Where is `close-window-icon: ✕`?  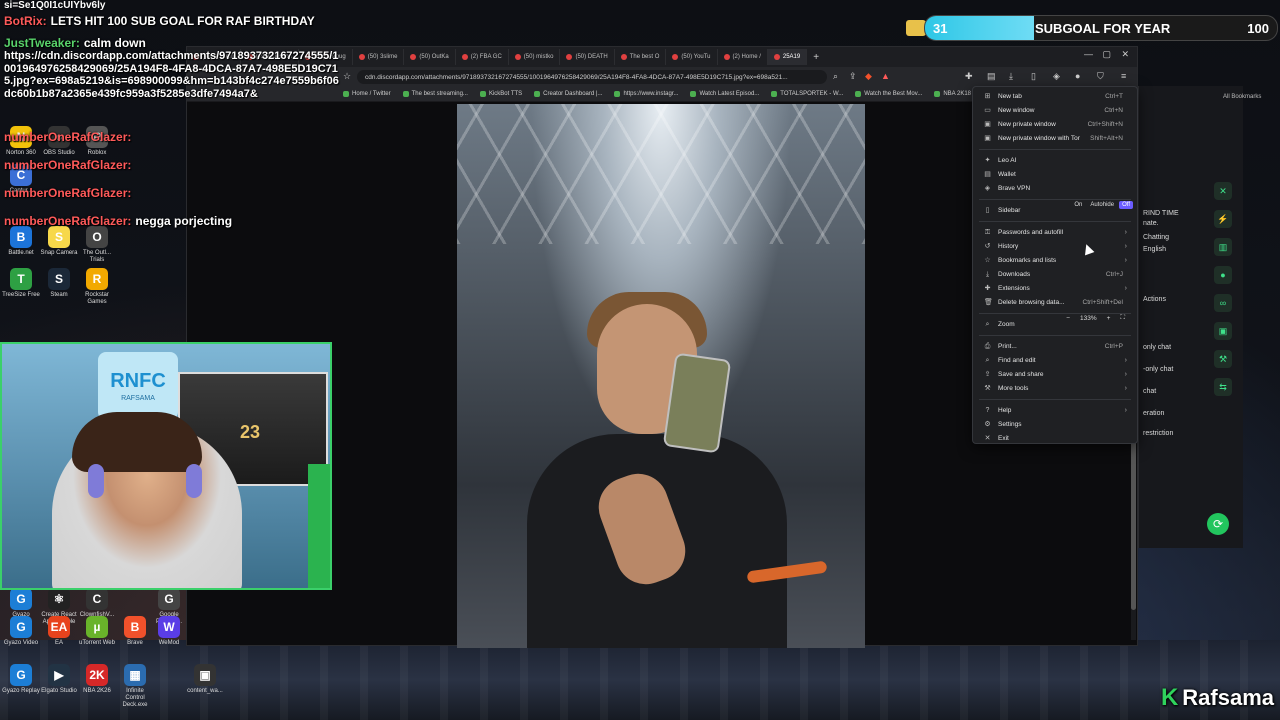
close-window-icon: ✕ is located at coordinates (1125, 54).